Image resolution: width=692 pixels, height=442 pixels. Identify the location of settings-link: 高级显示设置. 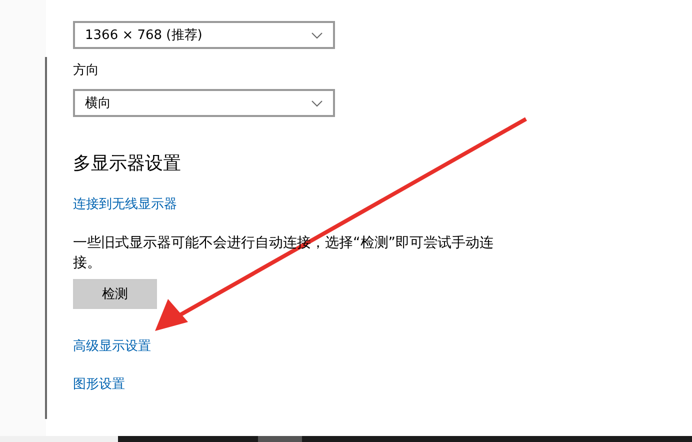
(112, 346).